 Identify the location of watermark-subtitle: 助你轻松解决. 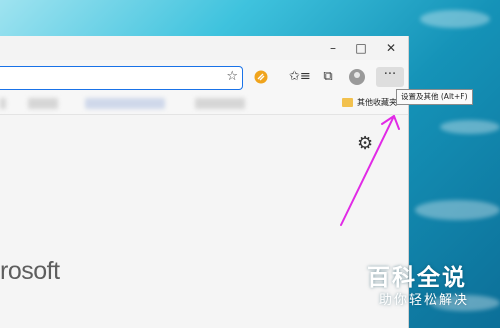
(424, 300).